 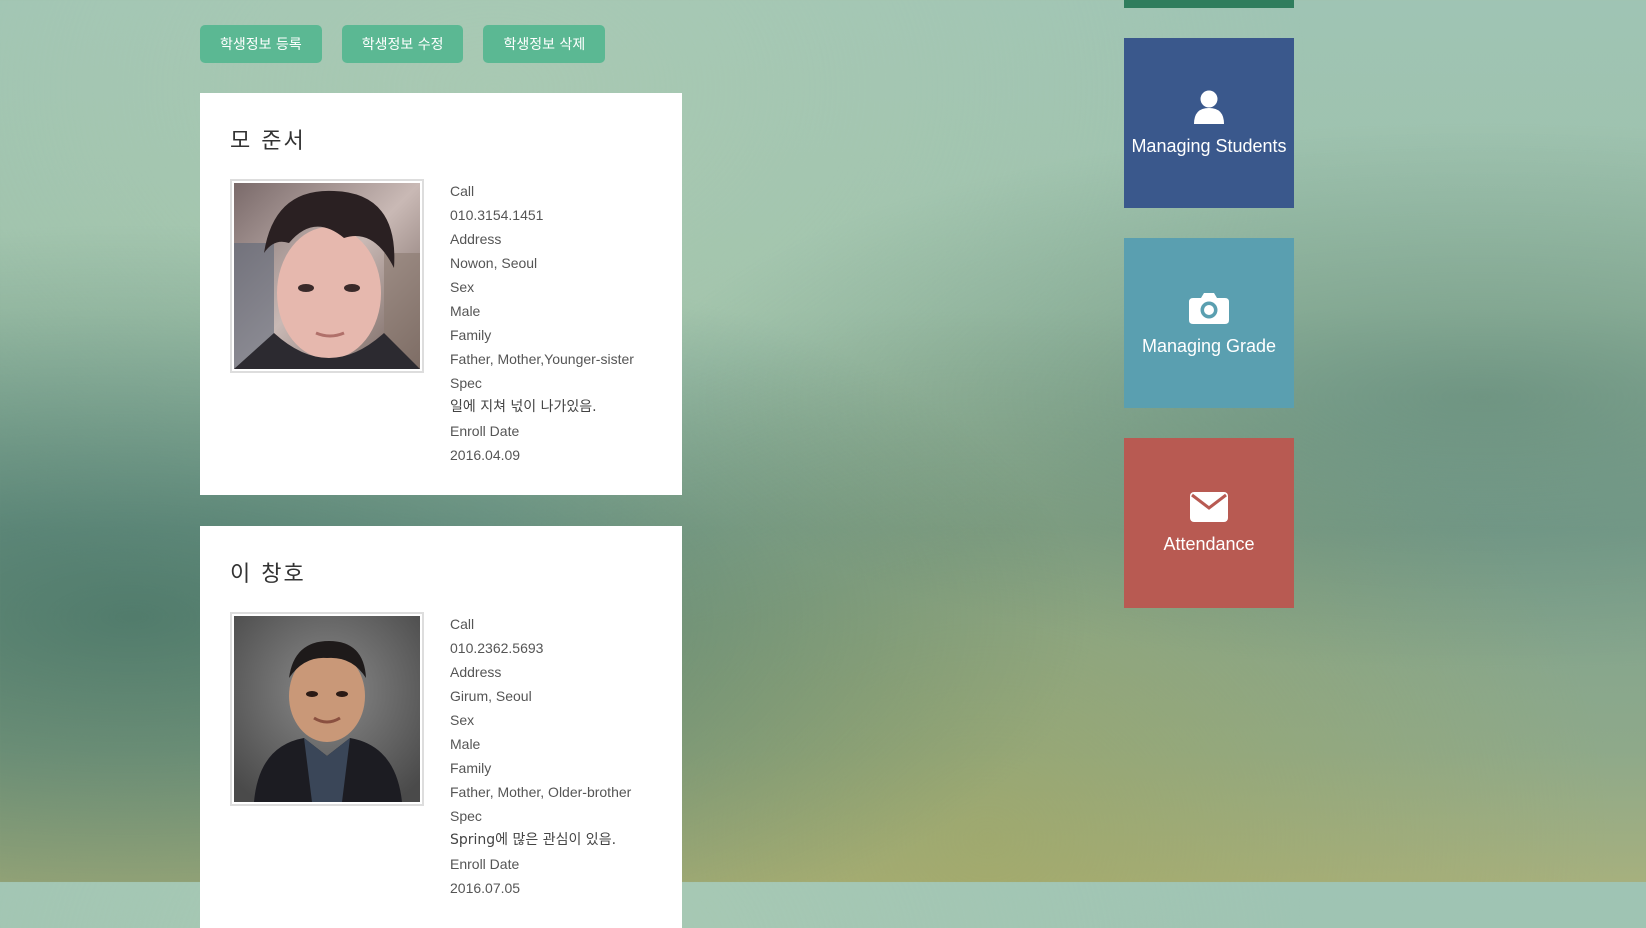 What do you see at coordinates (1209, 543) in the screenshot?
I see `tile-label: Attendance` at bounding box center [1209, 543].